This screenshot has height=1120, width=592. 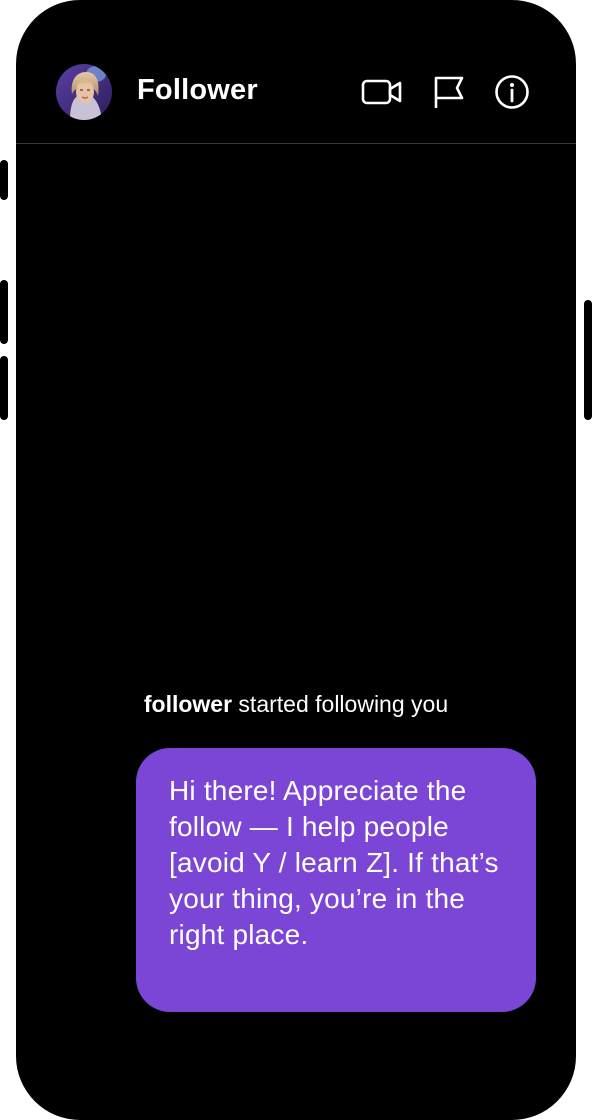 I want to click on volume-down-button, so click(x=4, y=388).